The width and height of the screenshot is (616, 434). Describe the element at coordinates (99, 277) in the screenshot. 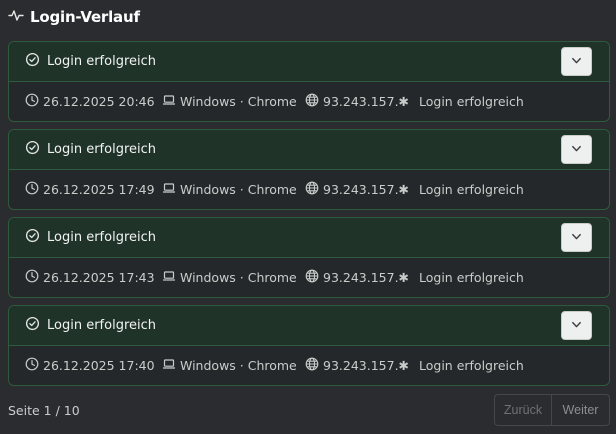

I see `login-time-value: 26.12.2025 17:43` at that location.